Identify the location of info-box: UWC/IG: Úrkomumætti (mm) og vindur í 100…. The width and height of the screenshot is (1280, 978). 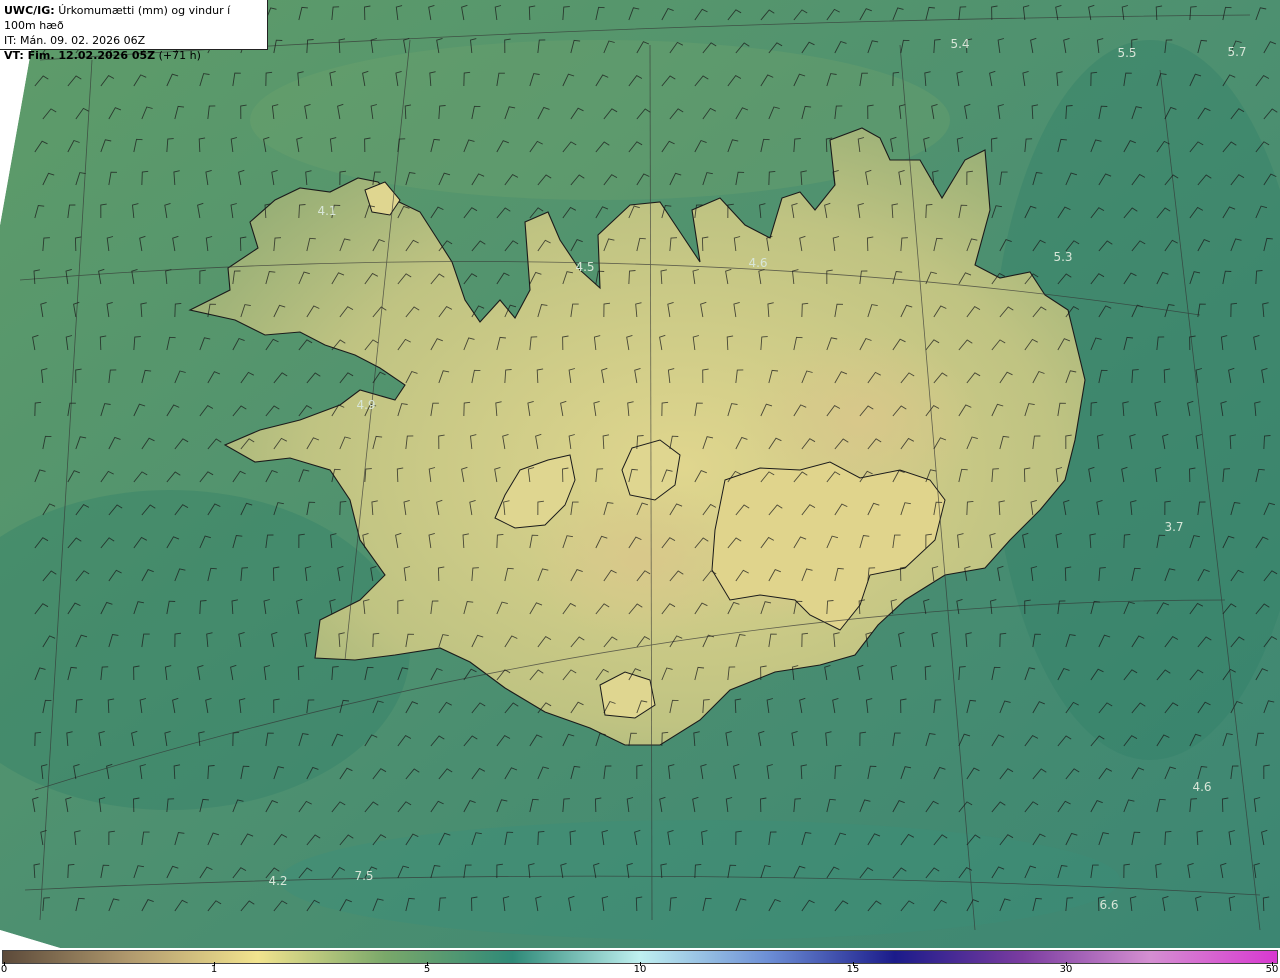
(134, 31).